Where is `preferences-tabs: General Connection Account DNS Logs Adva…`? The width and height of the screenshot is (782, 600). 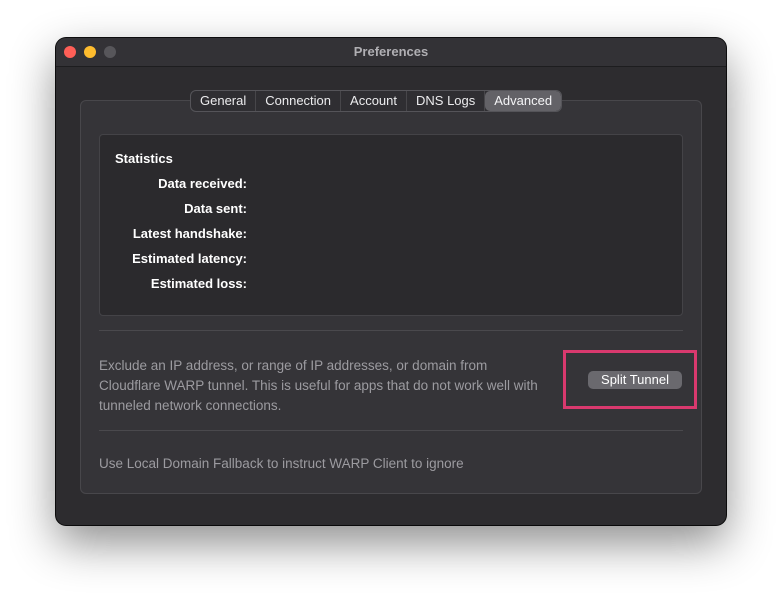
preferences-tabs: General Connection Account DNS Logs Adva… is located at coordinates (376, 101).